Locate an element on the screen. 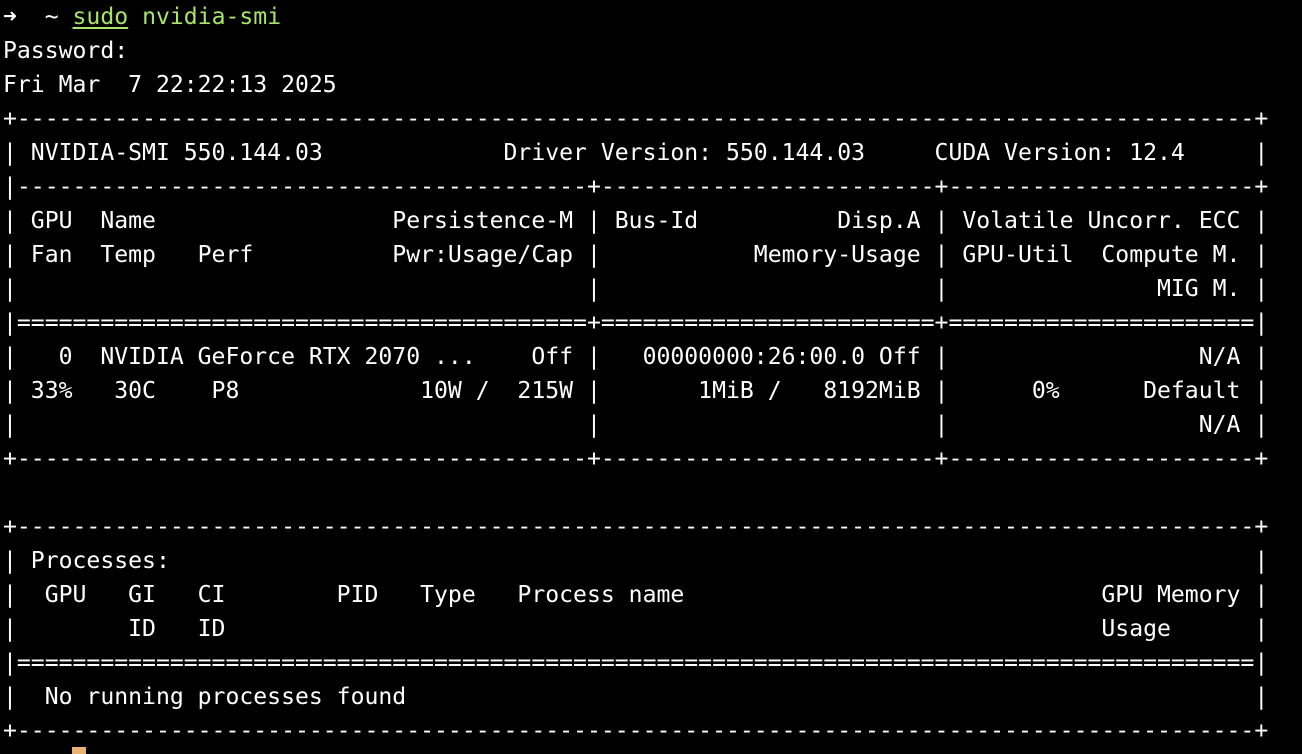  gpu-row-3: | | | N/A | is located at coordinates (636, 425).